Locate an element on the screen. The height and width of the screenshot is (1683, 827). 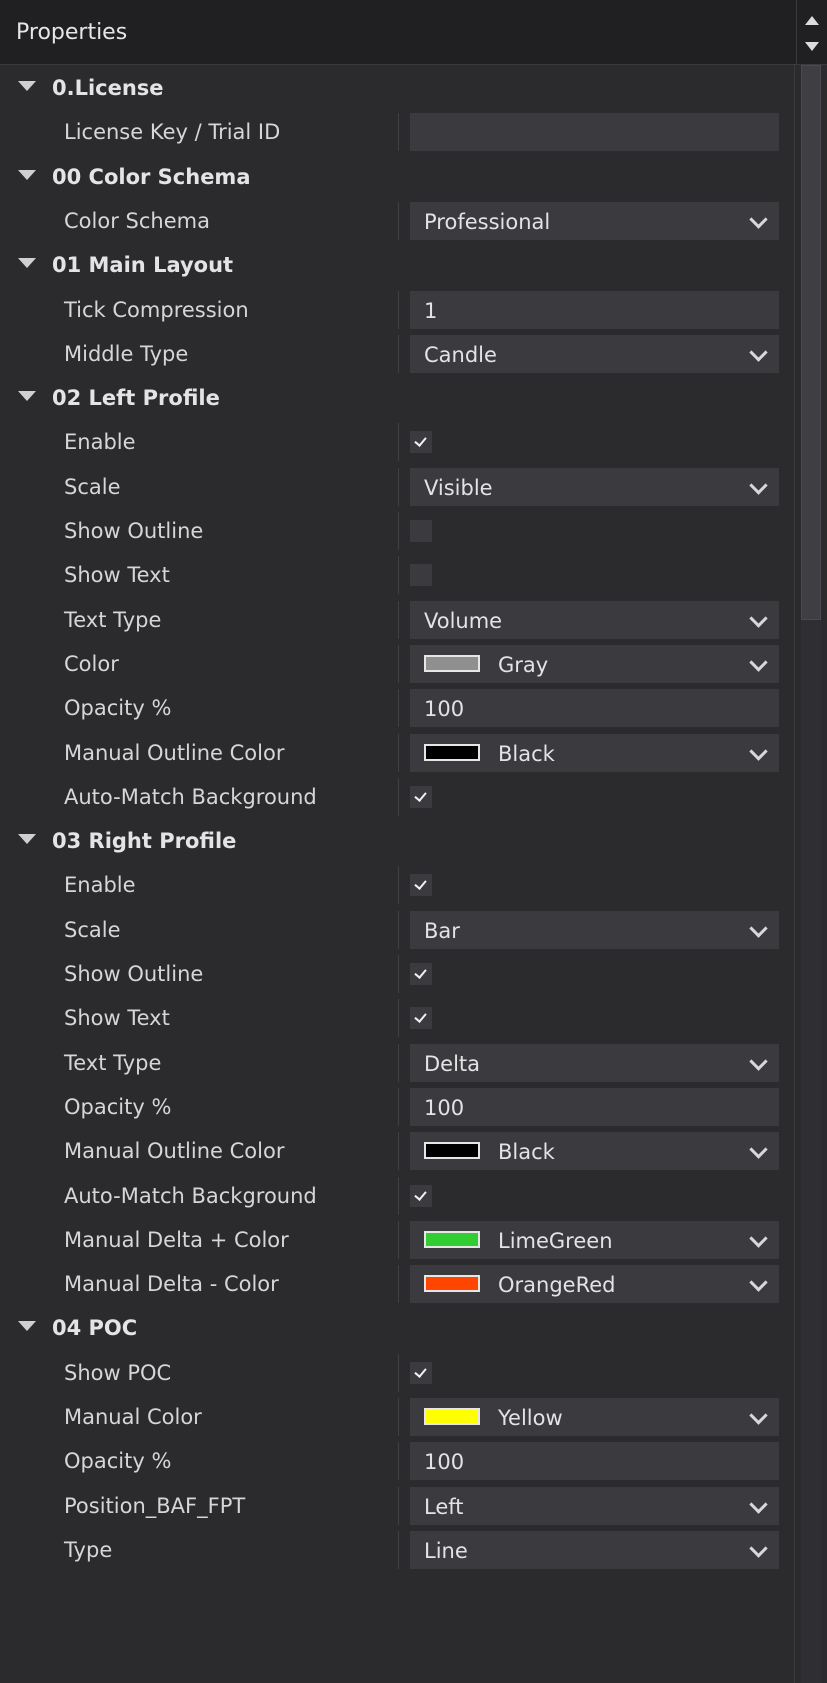
value-dropdown: Volume is located at coordinates (594, 619).